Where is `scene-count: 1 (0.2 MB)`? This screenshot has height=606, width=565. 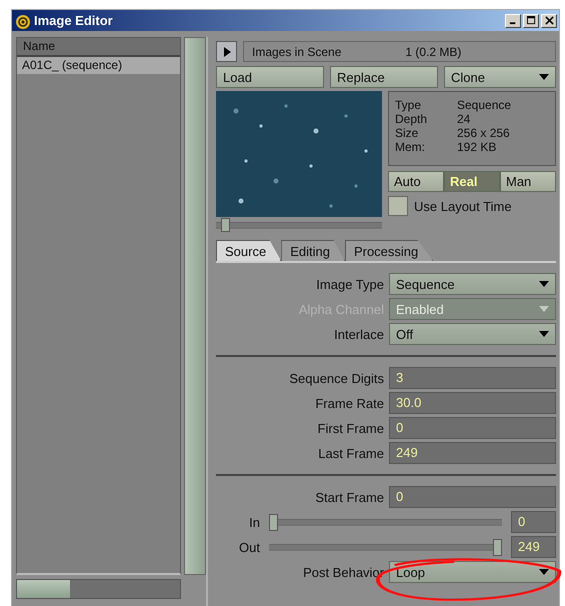 scene-count: 1 (0.2 MB) is located at coordinates (433, 51).